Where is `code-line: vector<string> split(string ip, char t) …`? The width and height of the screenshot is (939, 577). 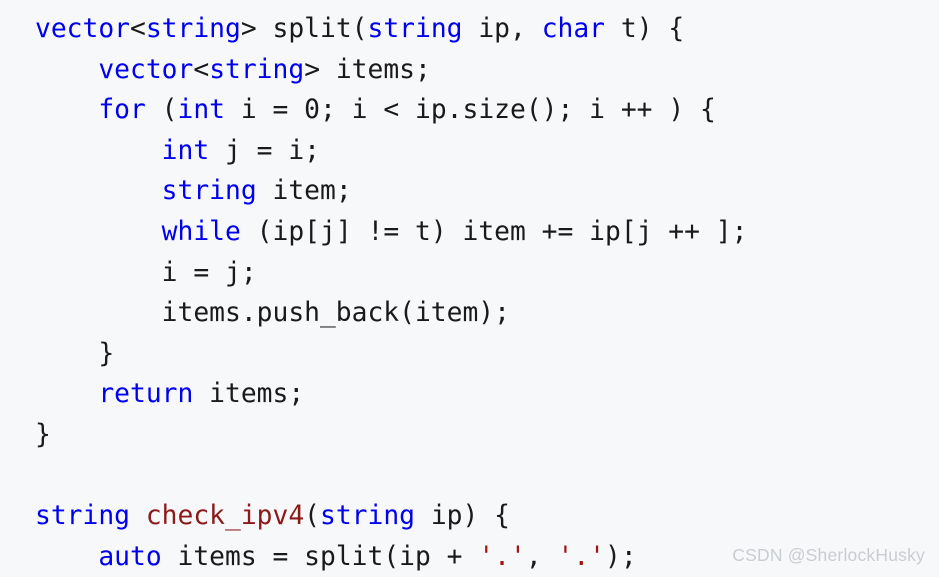
code-line: vector<string> split(string ip, char t) … is located at coordinates (391, 29).